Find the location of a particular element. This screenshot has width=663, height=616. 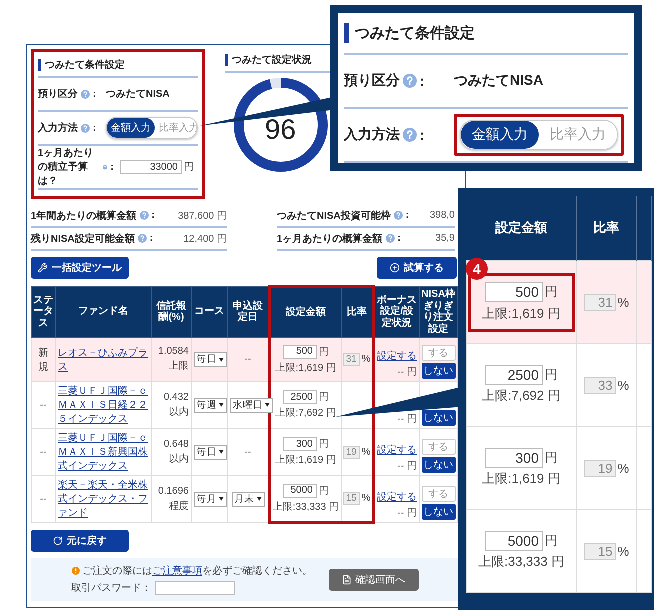

simulate-button: 試算する is located at coordinates (417, 268).